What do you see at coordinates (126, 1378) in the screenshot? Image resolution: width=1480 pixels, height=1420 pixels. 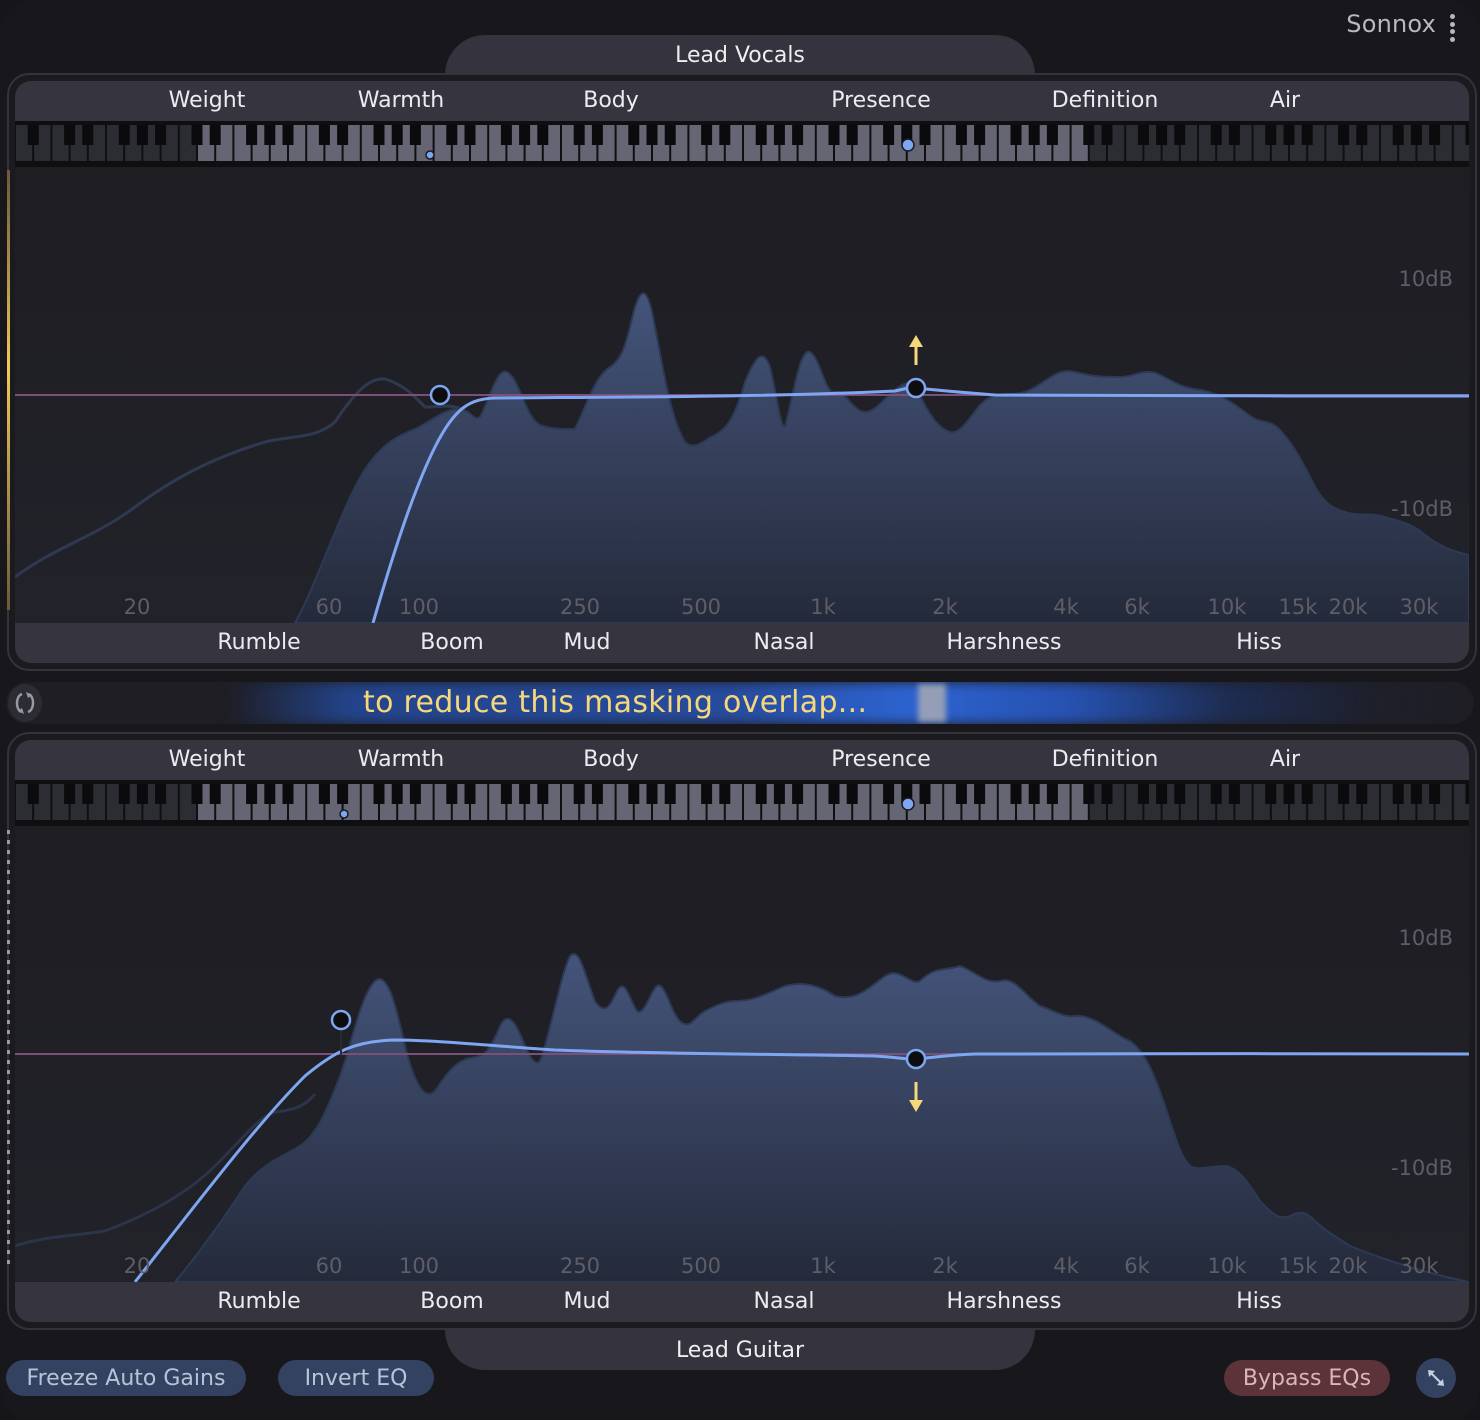 I see `freeze-auto-gains-button: Freeze Auto Gains` at bounding box center [126, 1378].